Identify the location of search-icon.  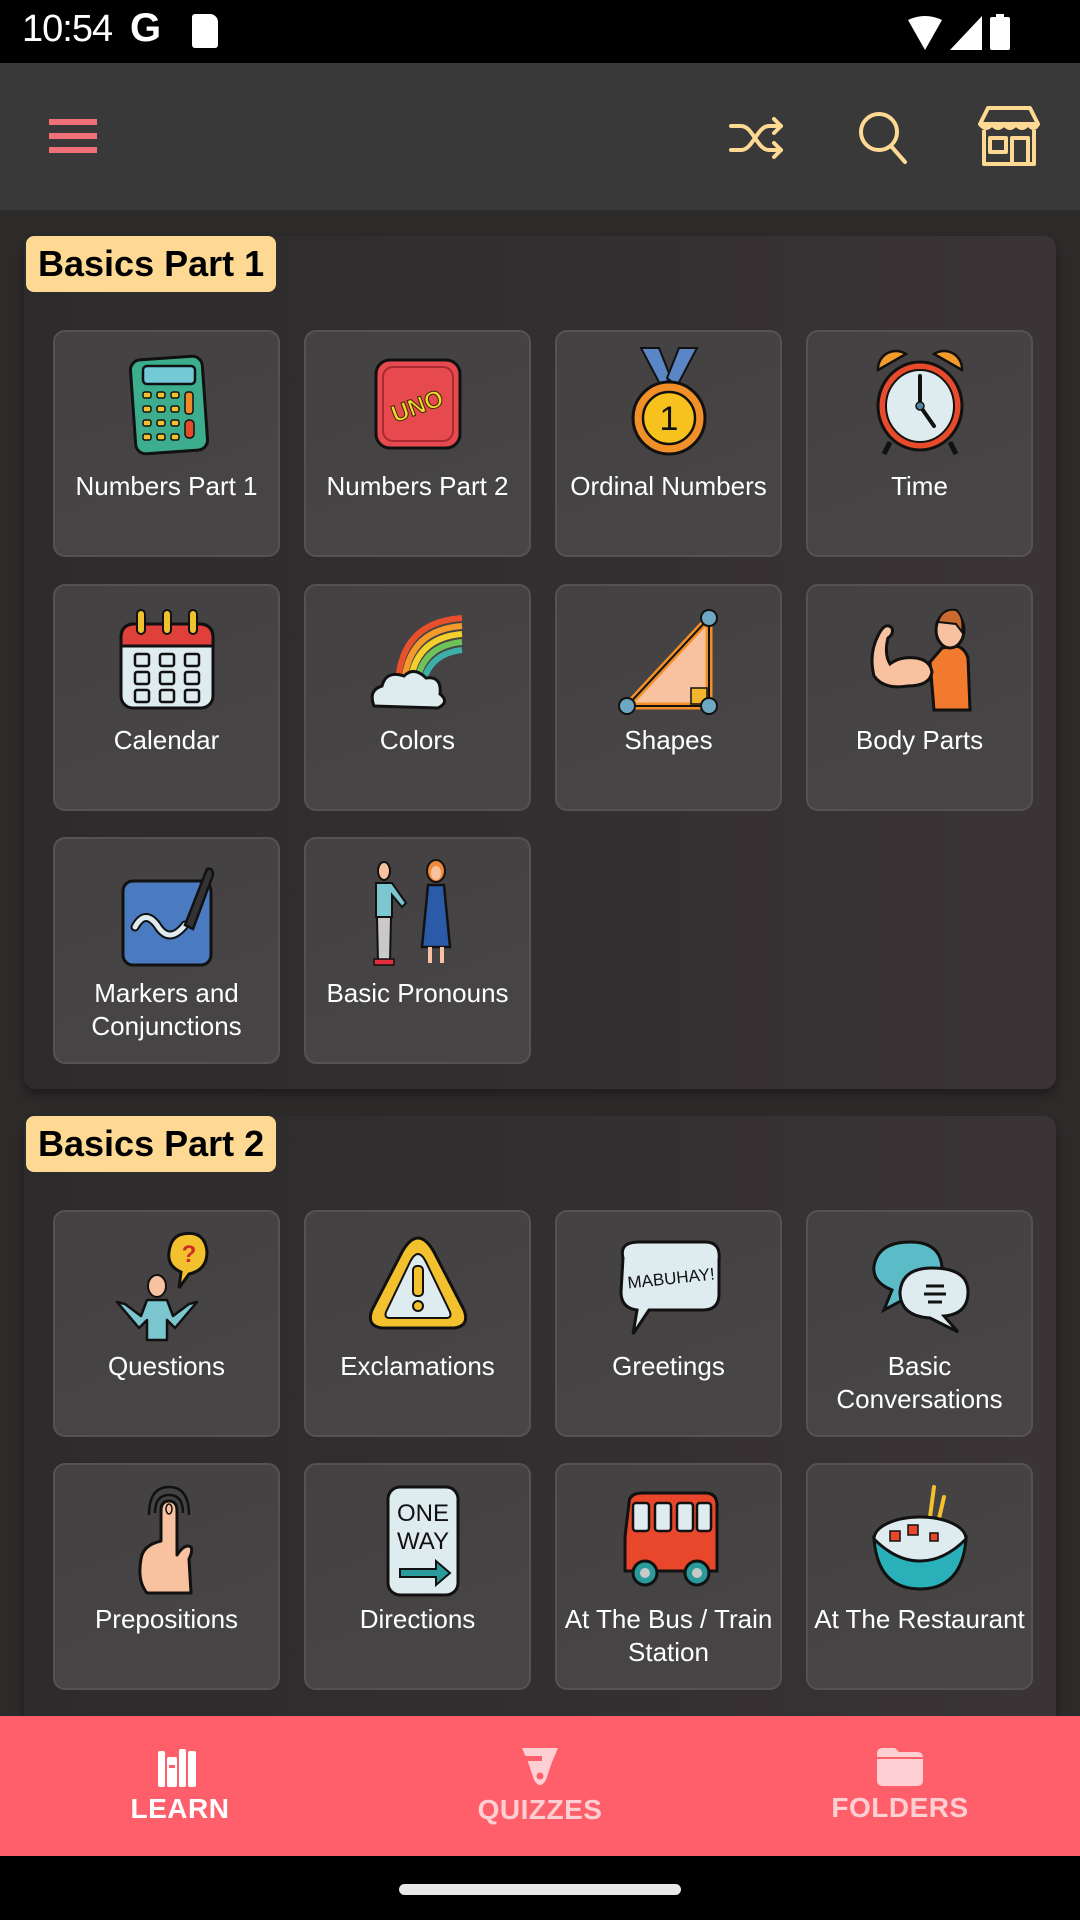
(883, 138).